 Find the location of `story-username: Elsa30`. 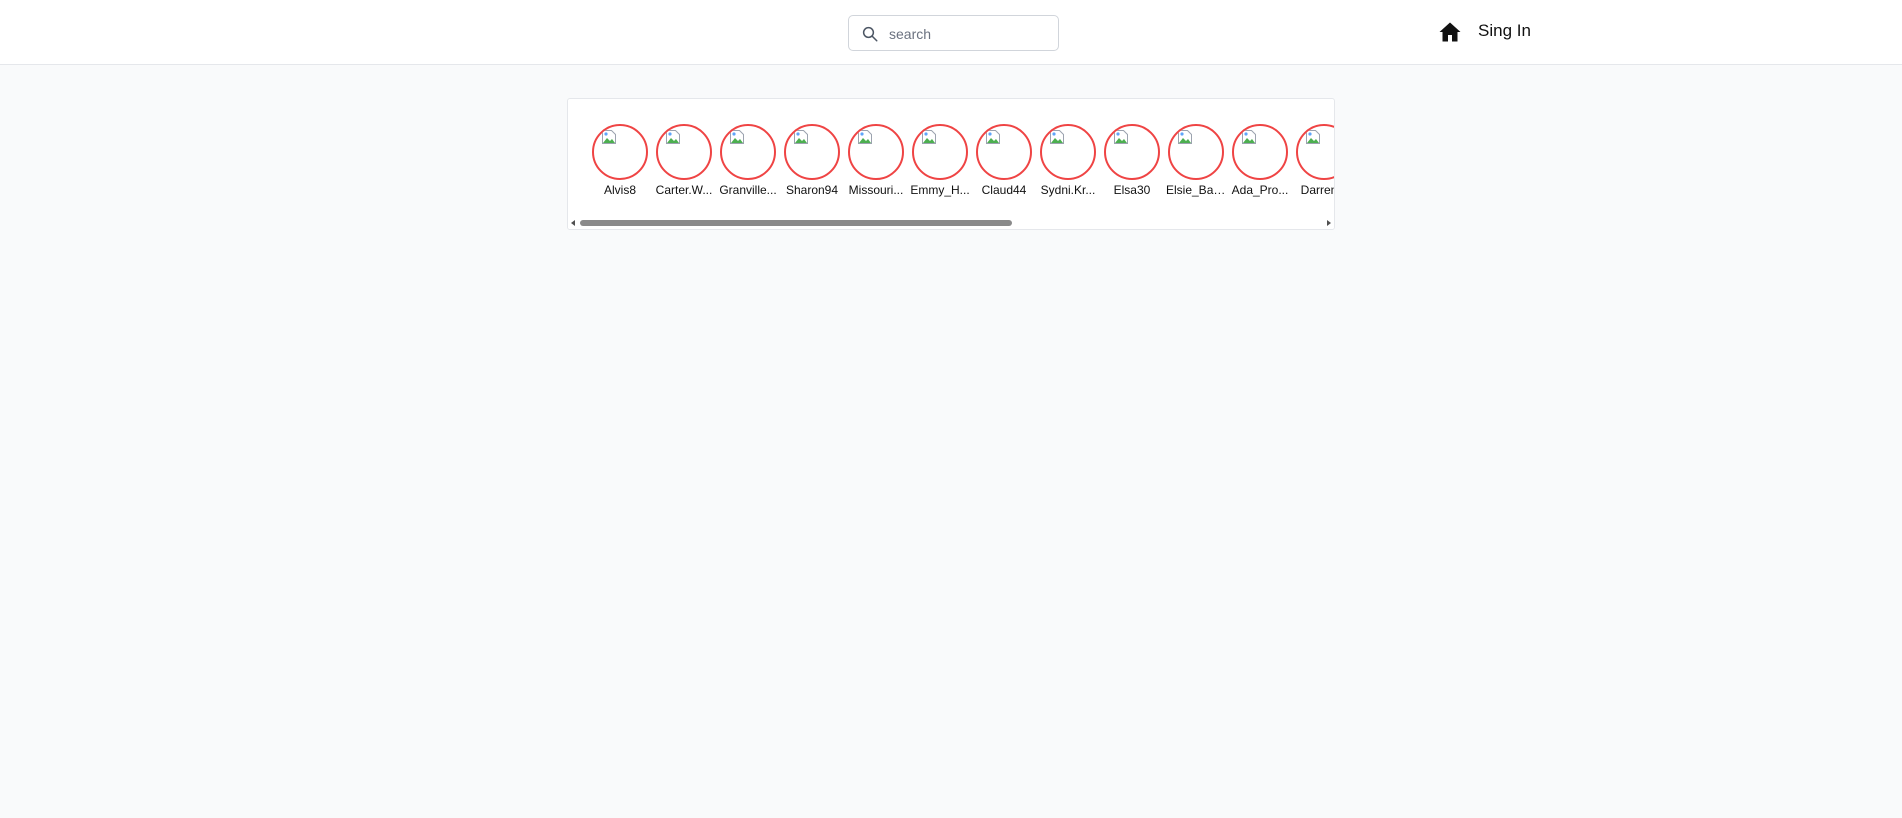

story-username: Elsa30 is located at coordinates (1132, 190).